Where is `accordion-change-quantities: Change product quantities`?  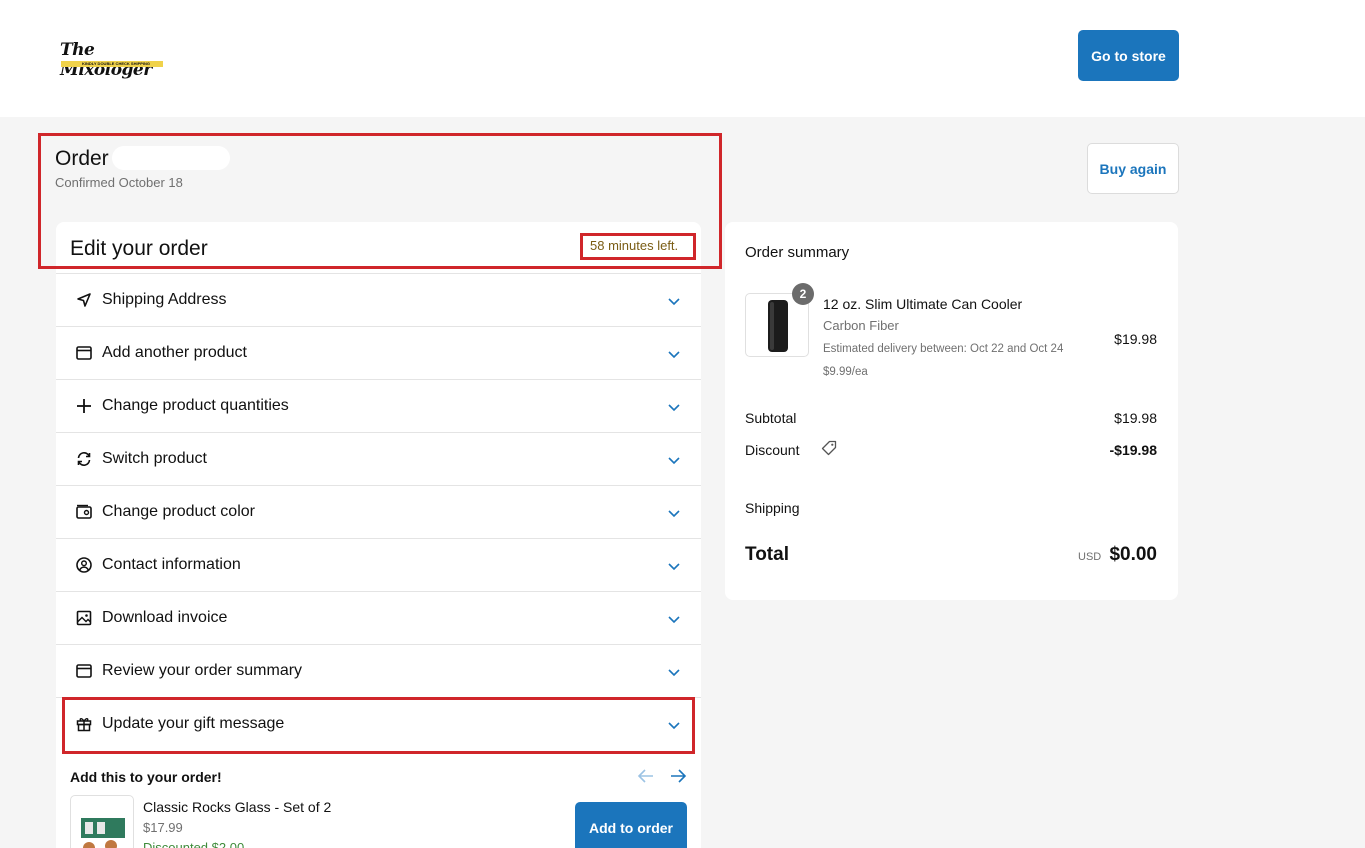
accordion-change-quantities: Change product quantities is located at coordinates (378, 405).